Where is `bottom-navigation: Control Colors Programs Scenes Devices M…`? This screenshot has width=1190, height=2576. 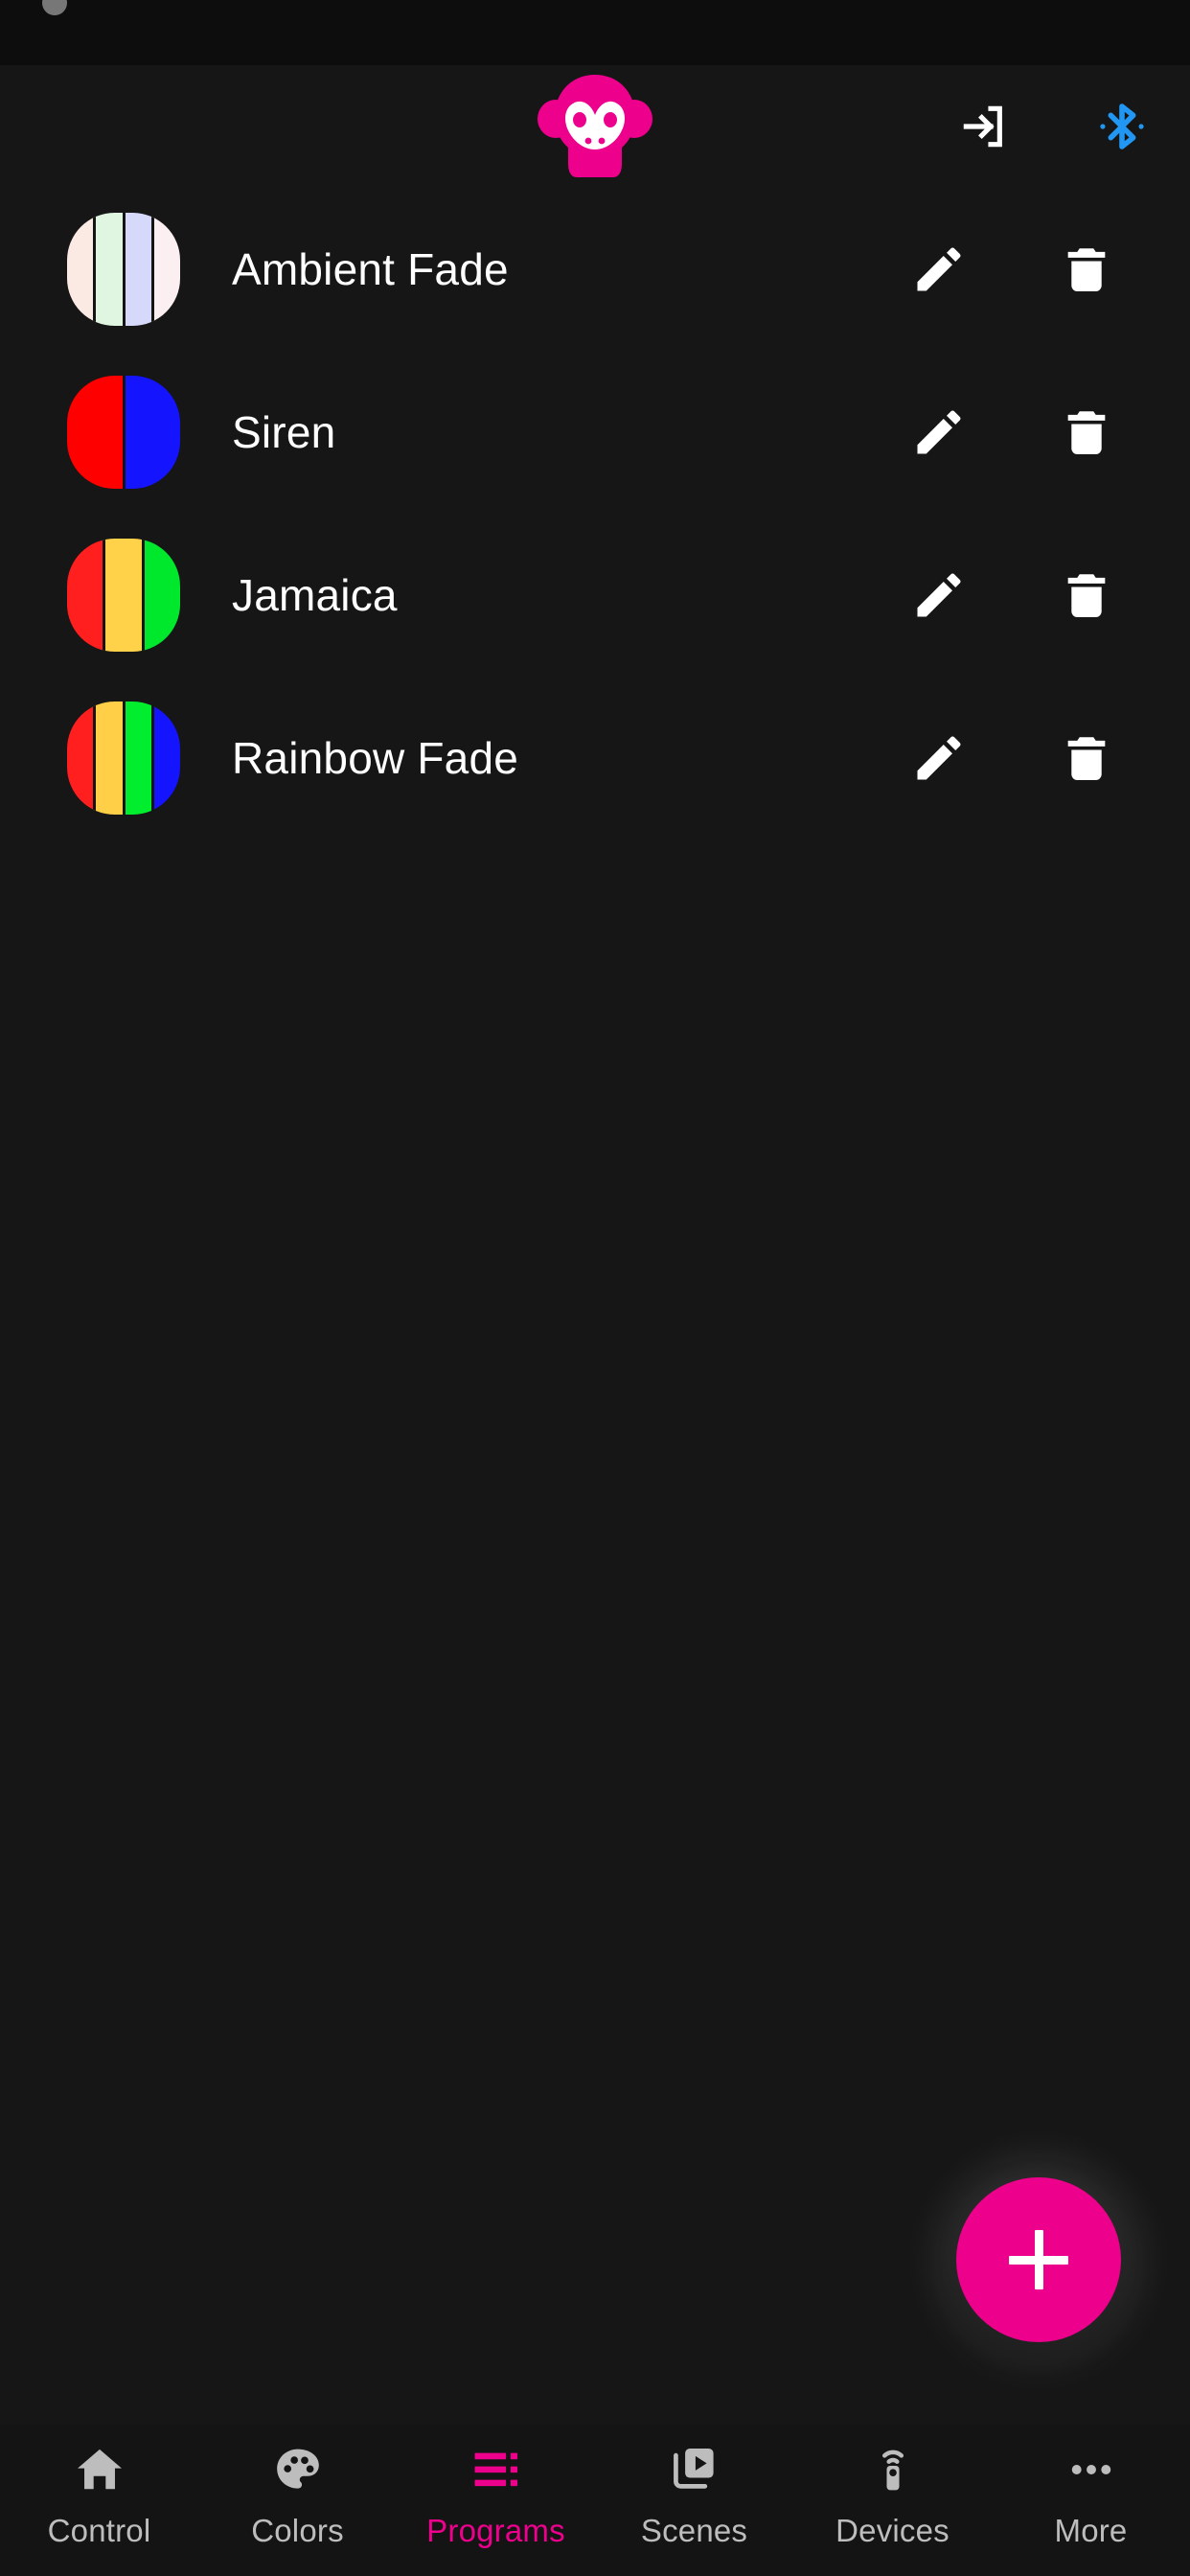
bottom-navigation: Control Colors Programs Scenes Devices M… is located at coordinates (595, 2500).